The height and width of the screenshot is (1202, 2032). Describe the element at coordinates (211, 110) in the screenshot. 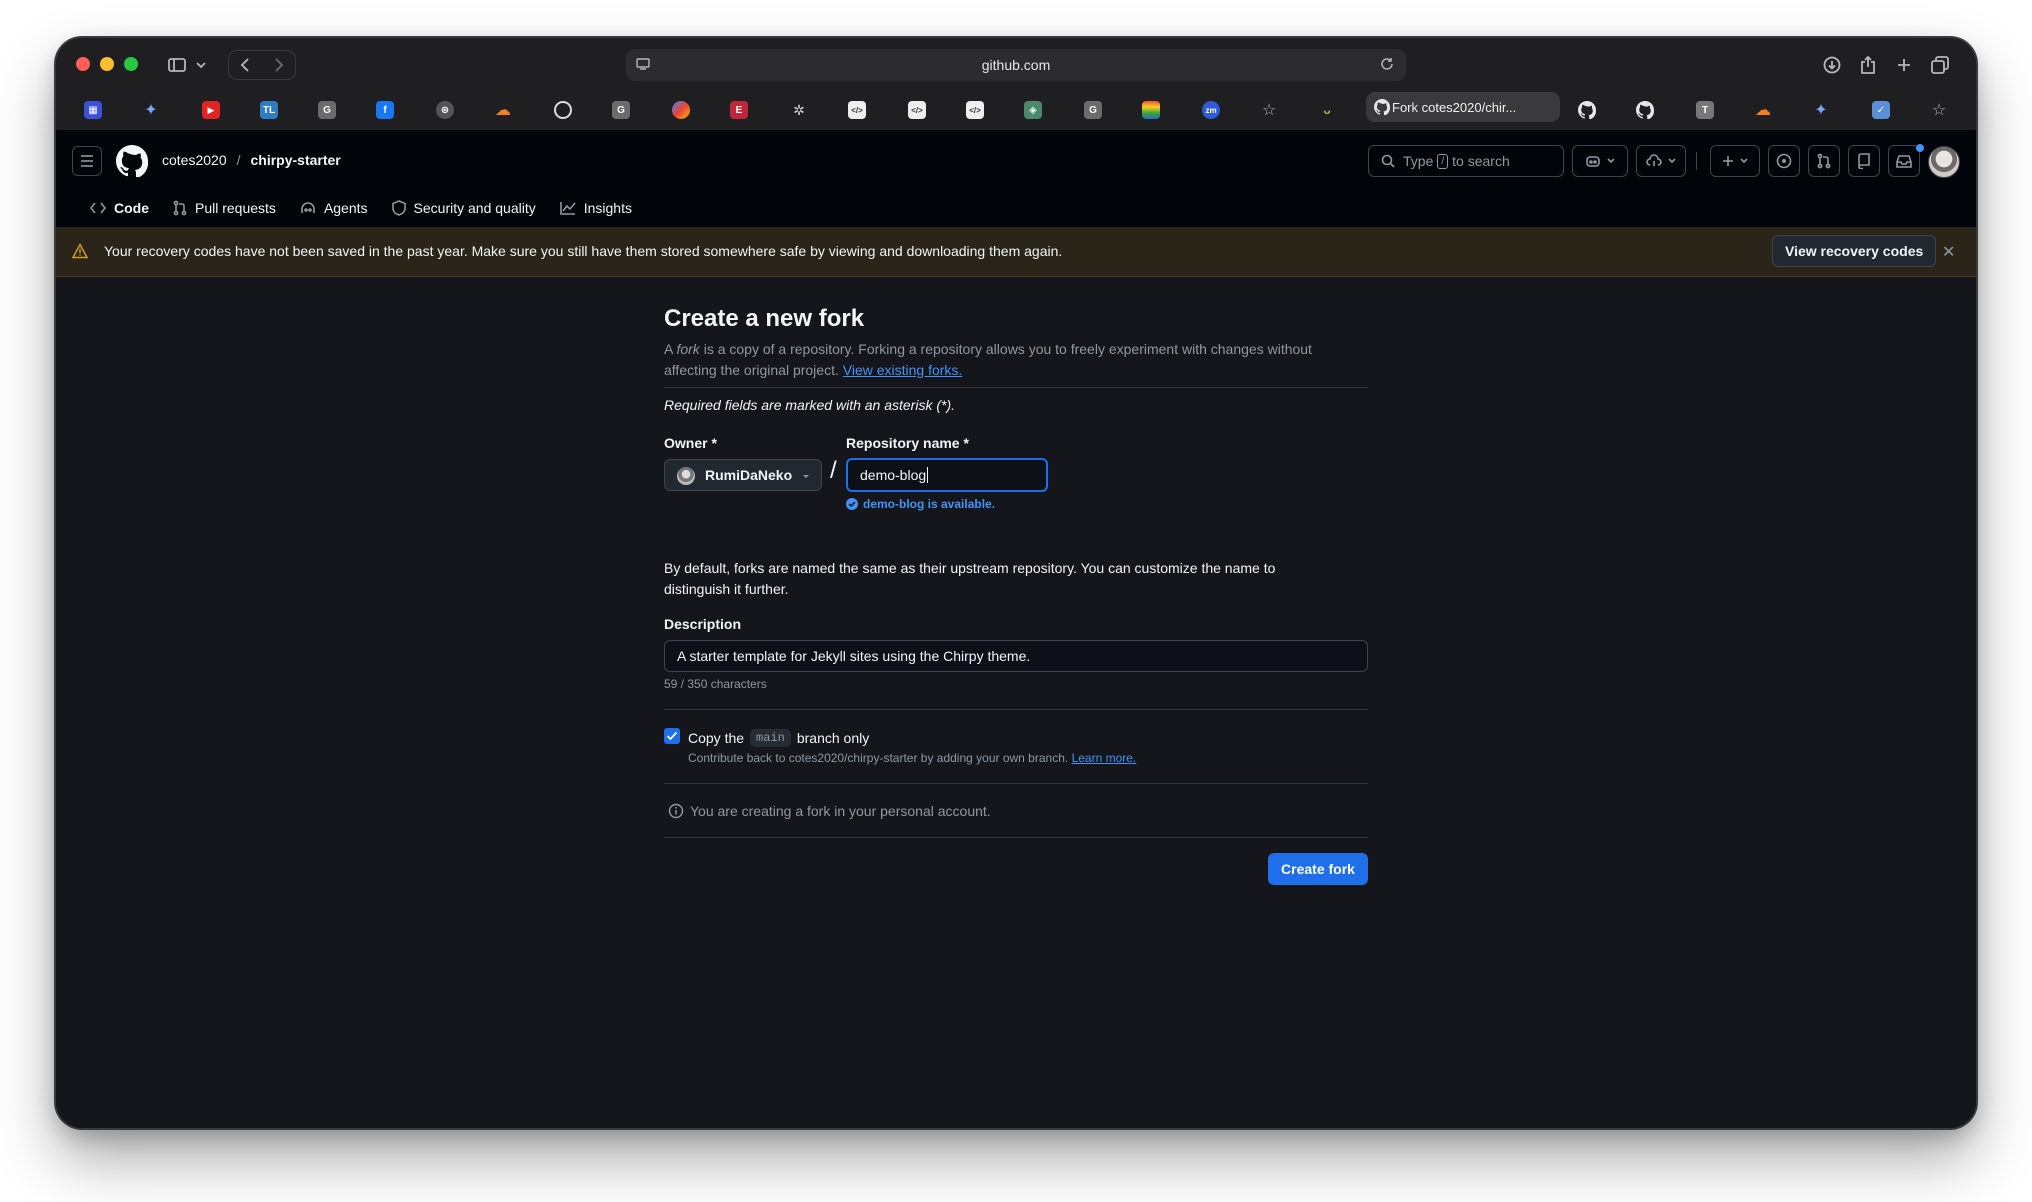

I see `favorite-youtube-icon: ▶` at that location.